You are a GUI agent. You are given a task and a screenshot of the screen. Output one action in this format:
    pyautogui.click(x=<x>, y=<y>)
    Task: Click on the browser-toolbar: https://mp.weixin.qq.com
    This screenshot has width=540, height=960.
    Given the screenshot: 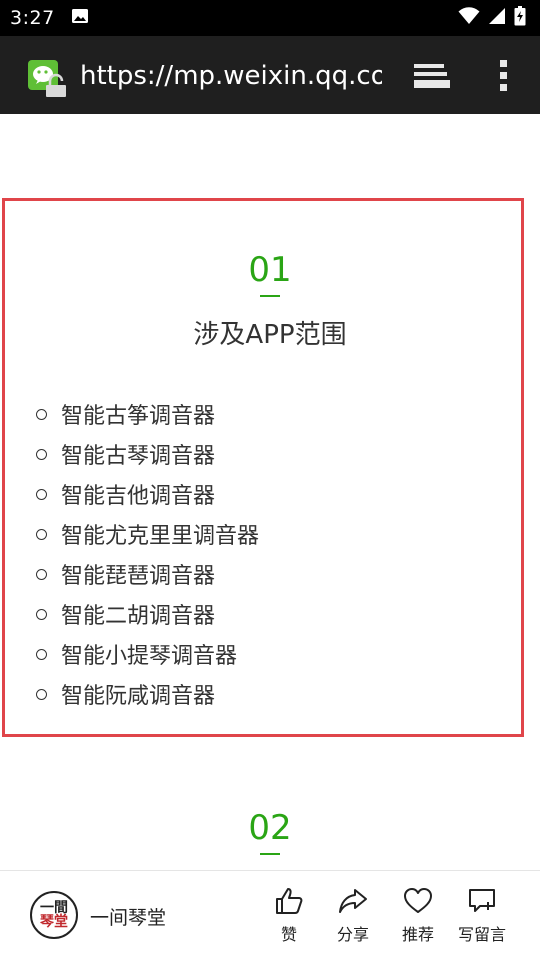 What is the action you would take?
    pyautogui.click(x=270, y=75)
    